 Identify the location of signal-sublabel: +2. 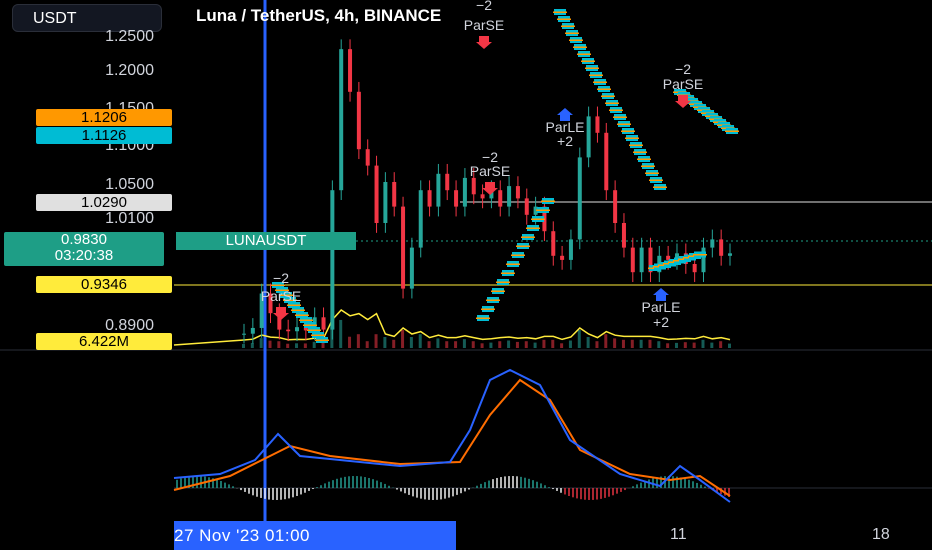
(565, 141).